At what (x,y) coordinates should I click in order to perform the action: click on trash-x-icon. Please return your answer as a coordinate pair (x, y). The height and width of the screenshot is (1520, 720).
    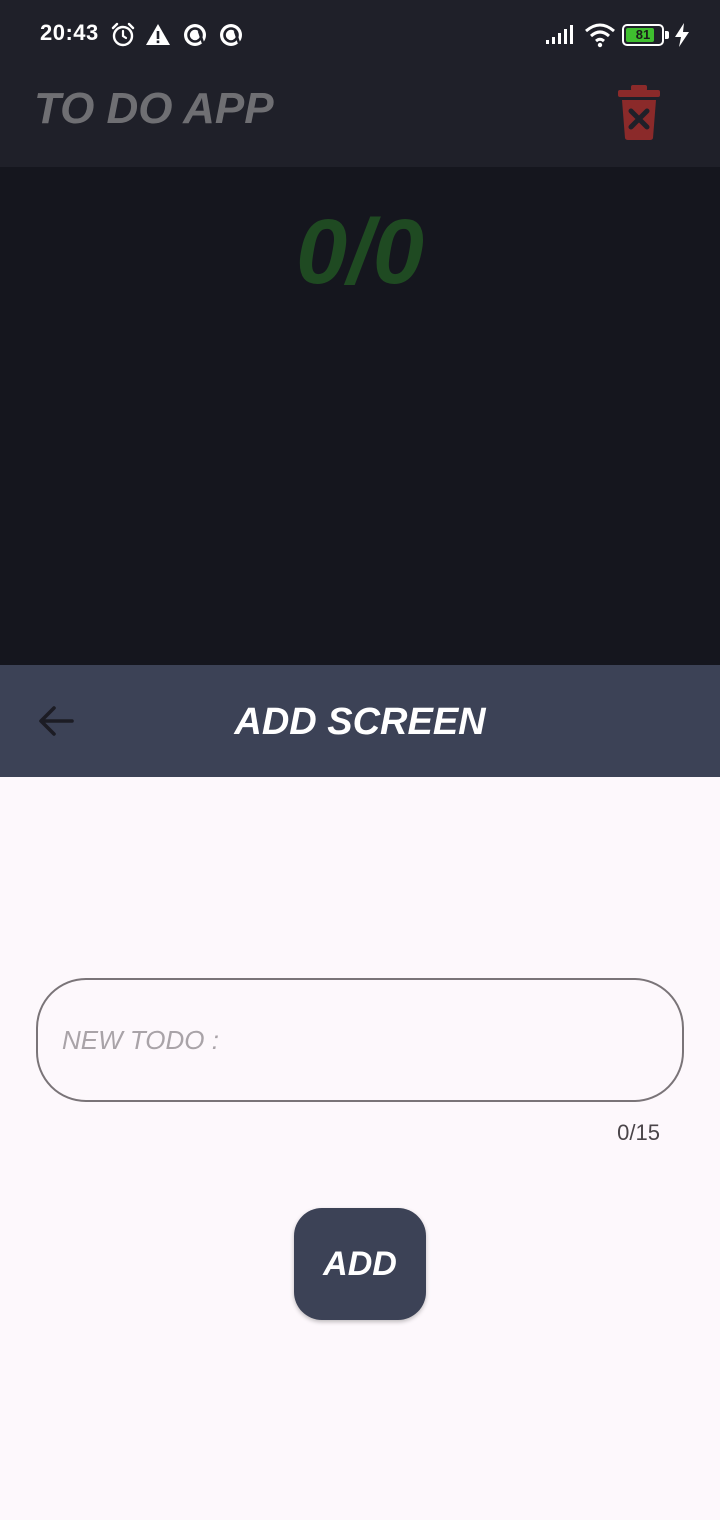
    Looking at the image, I should click on (639, 112).